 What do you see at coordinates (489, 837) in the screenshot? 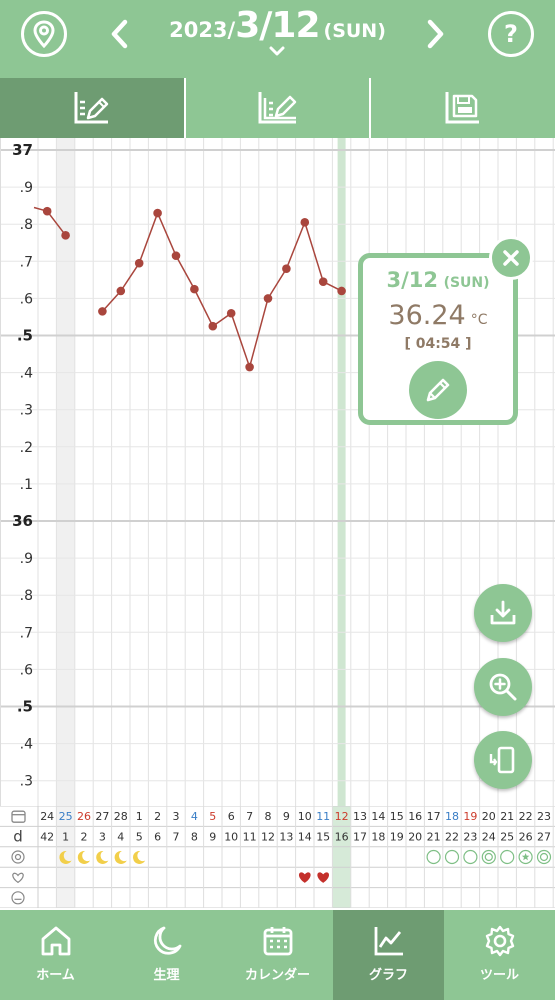
I see `cycle-day-number: 24` at bounding box center [489, 837].